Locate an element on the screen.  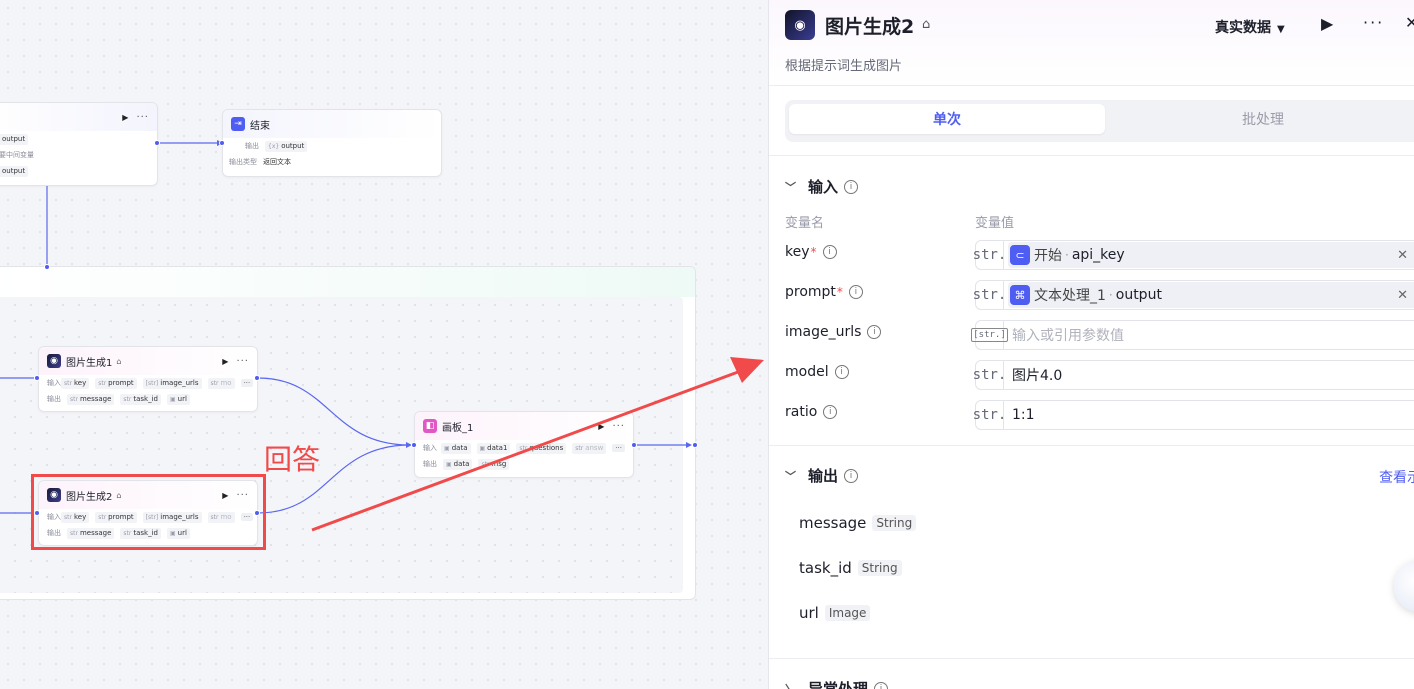
chevron-down-icon: ﹀ is located at coordinates (790, 476).